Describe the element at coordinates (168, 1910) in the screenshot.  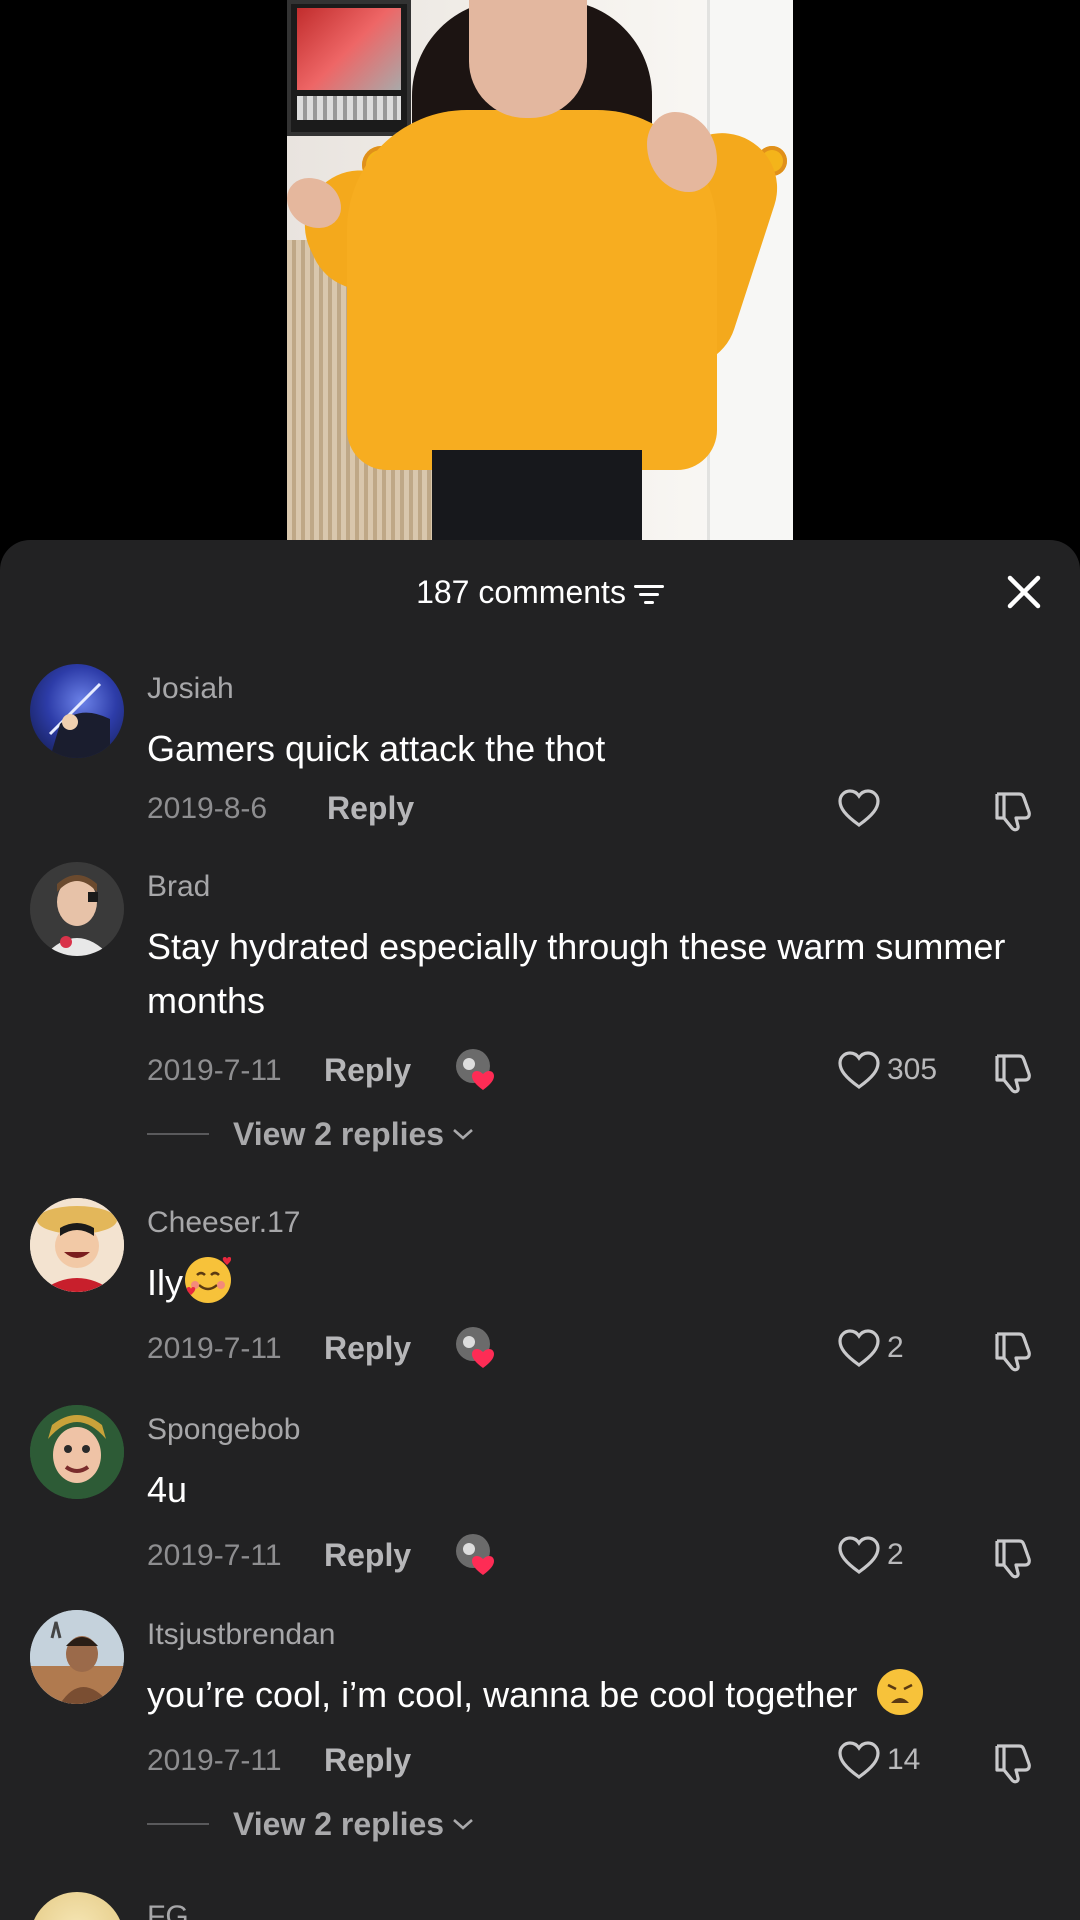
I see `comment-username: FG` at that location.